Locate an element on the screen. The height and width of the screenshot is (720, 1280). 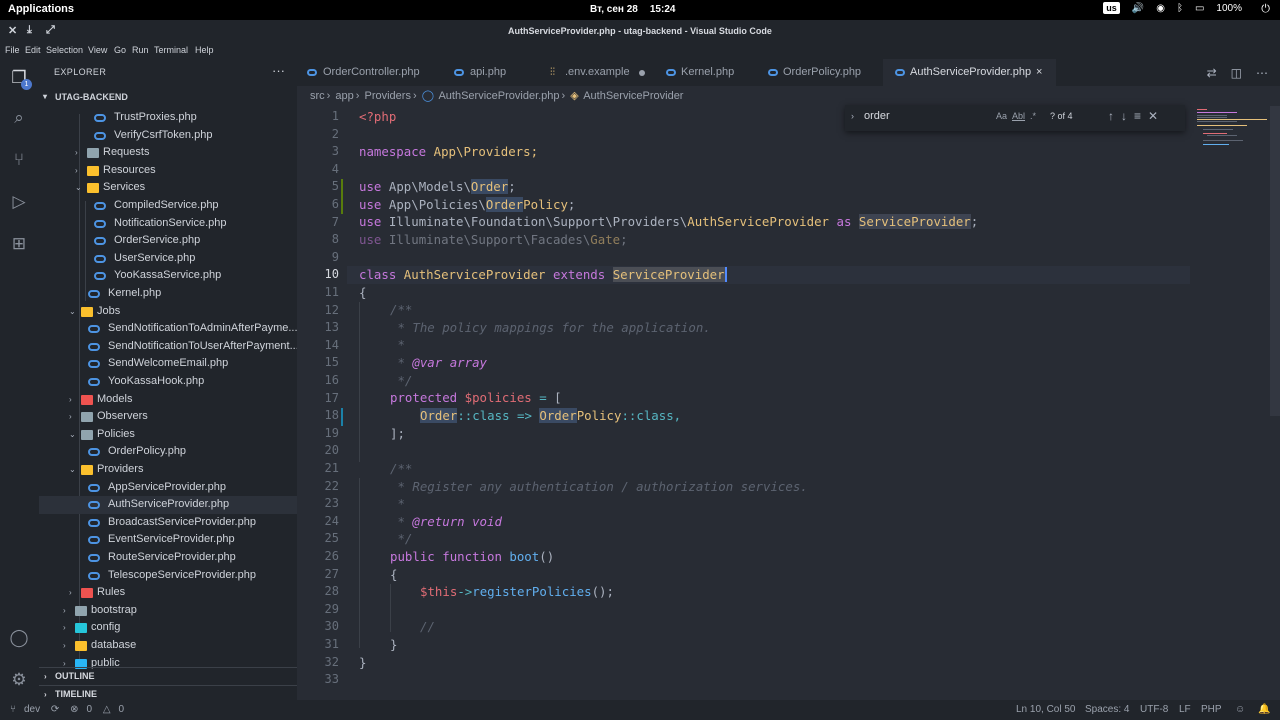
keyboard-layout-indicator: us is located at coordinates (1111, 8).